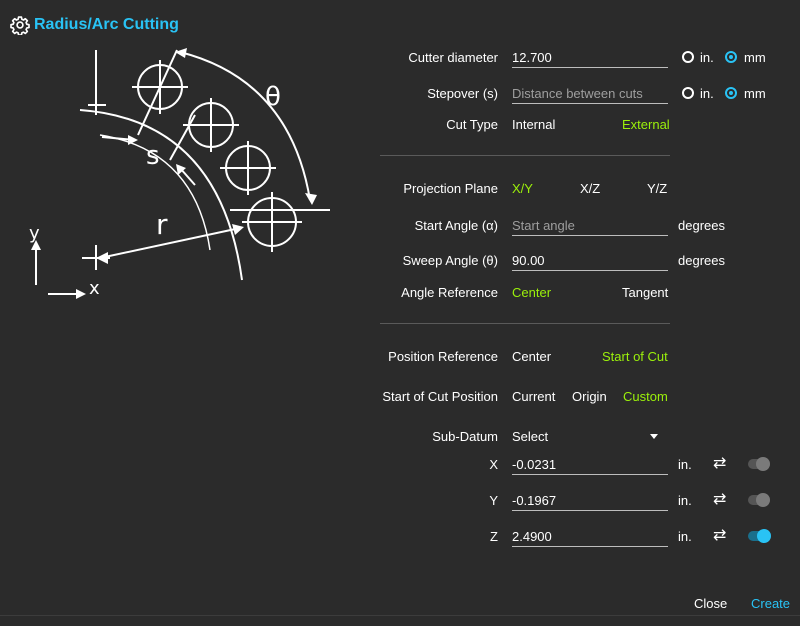 This screenshot has width=800, height=626. What do you see at coordinates (450, 188) in the screenshot?
I see `projection-plane-label: Projection Plane` at bounding box center [450, 188].